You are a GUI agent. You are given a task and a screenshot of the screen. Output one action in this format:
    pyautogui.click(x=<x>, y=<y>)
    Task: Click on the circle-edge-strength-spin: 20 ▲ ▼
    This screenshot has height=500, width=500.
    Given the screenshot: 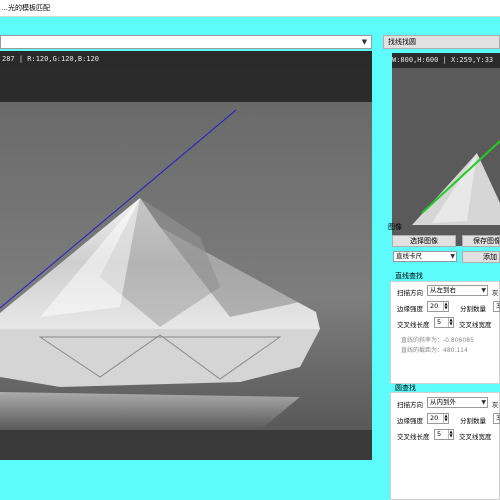 What is the action you would take?
    pyautogui.click(x=438, y=418)
    